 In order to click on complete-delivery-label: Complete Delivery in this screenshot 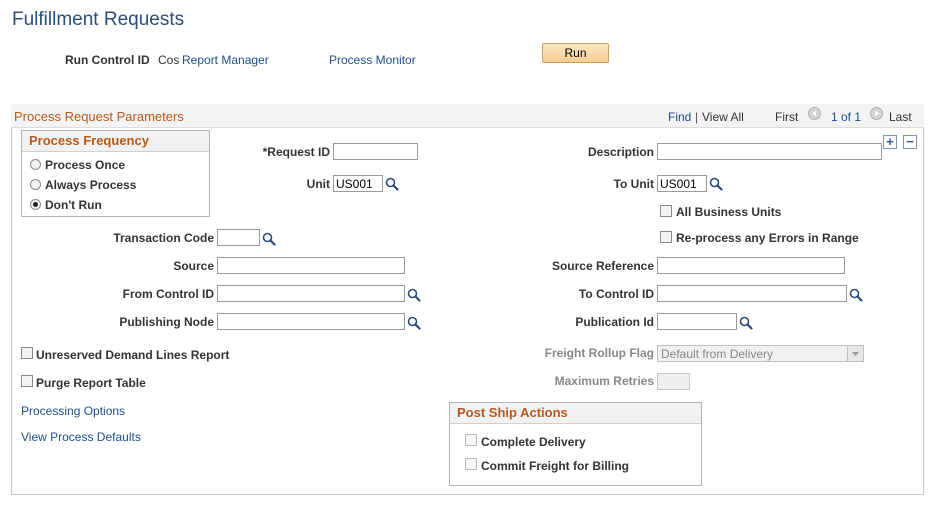, I will do `click(533, 442)`.